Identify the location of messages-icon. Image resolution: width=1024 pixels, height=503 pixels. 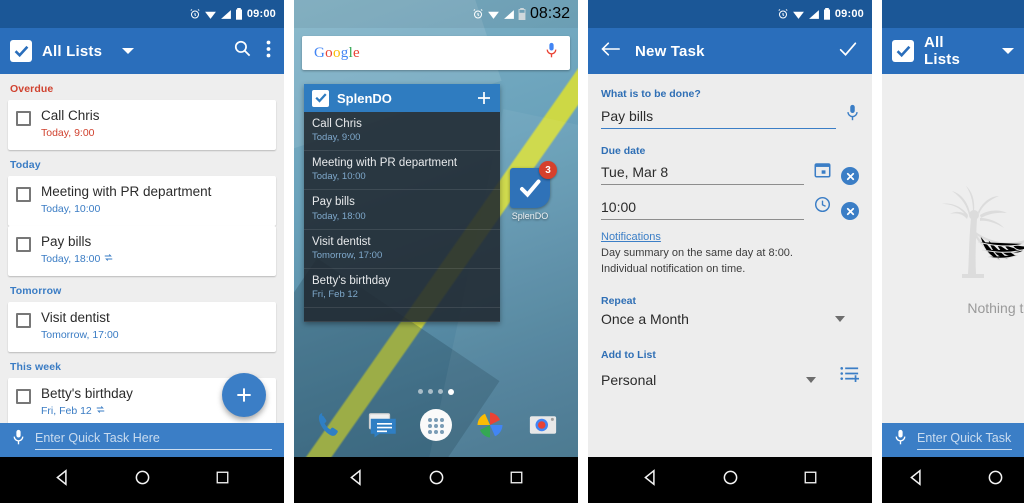
(382, 425).